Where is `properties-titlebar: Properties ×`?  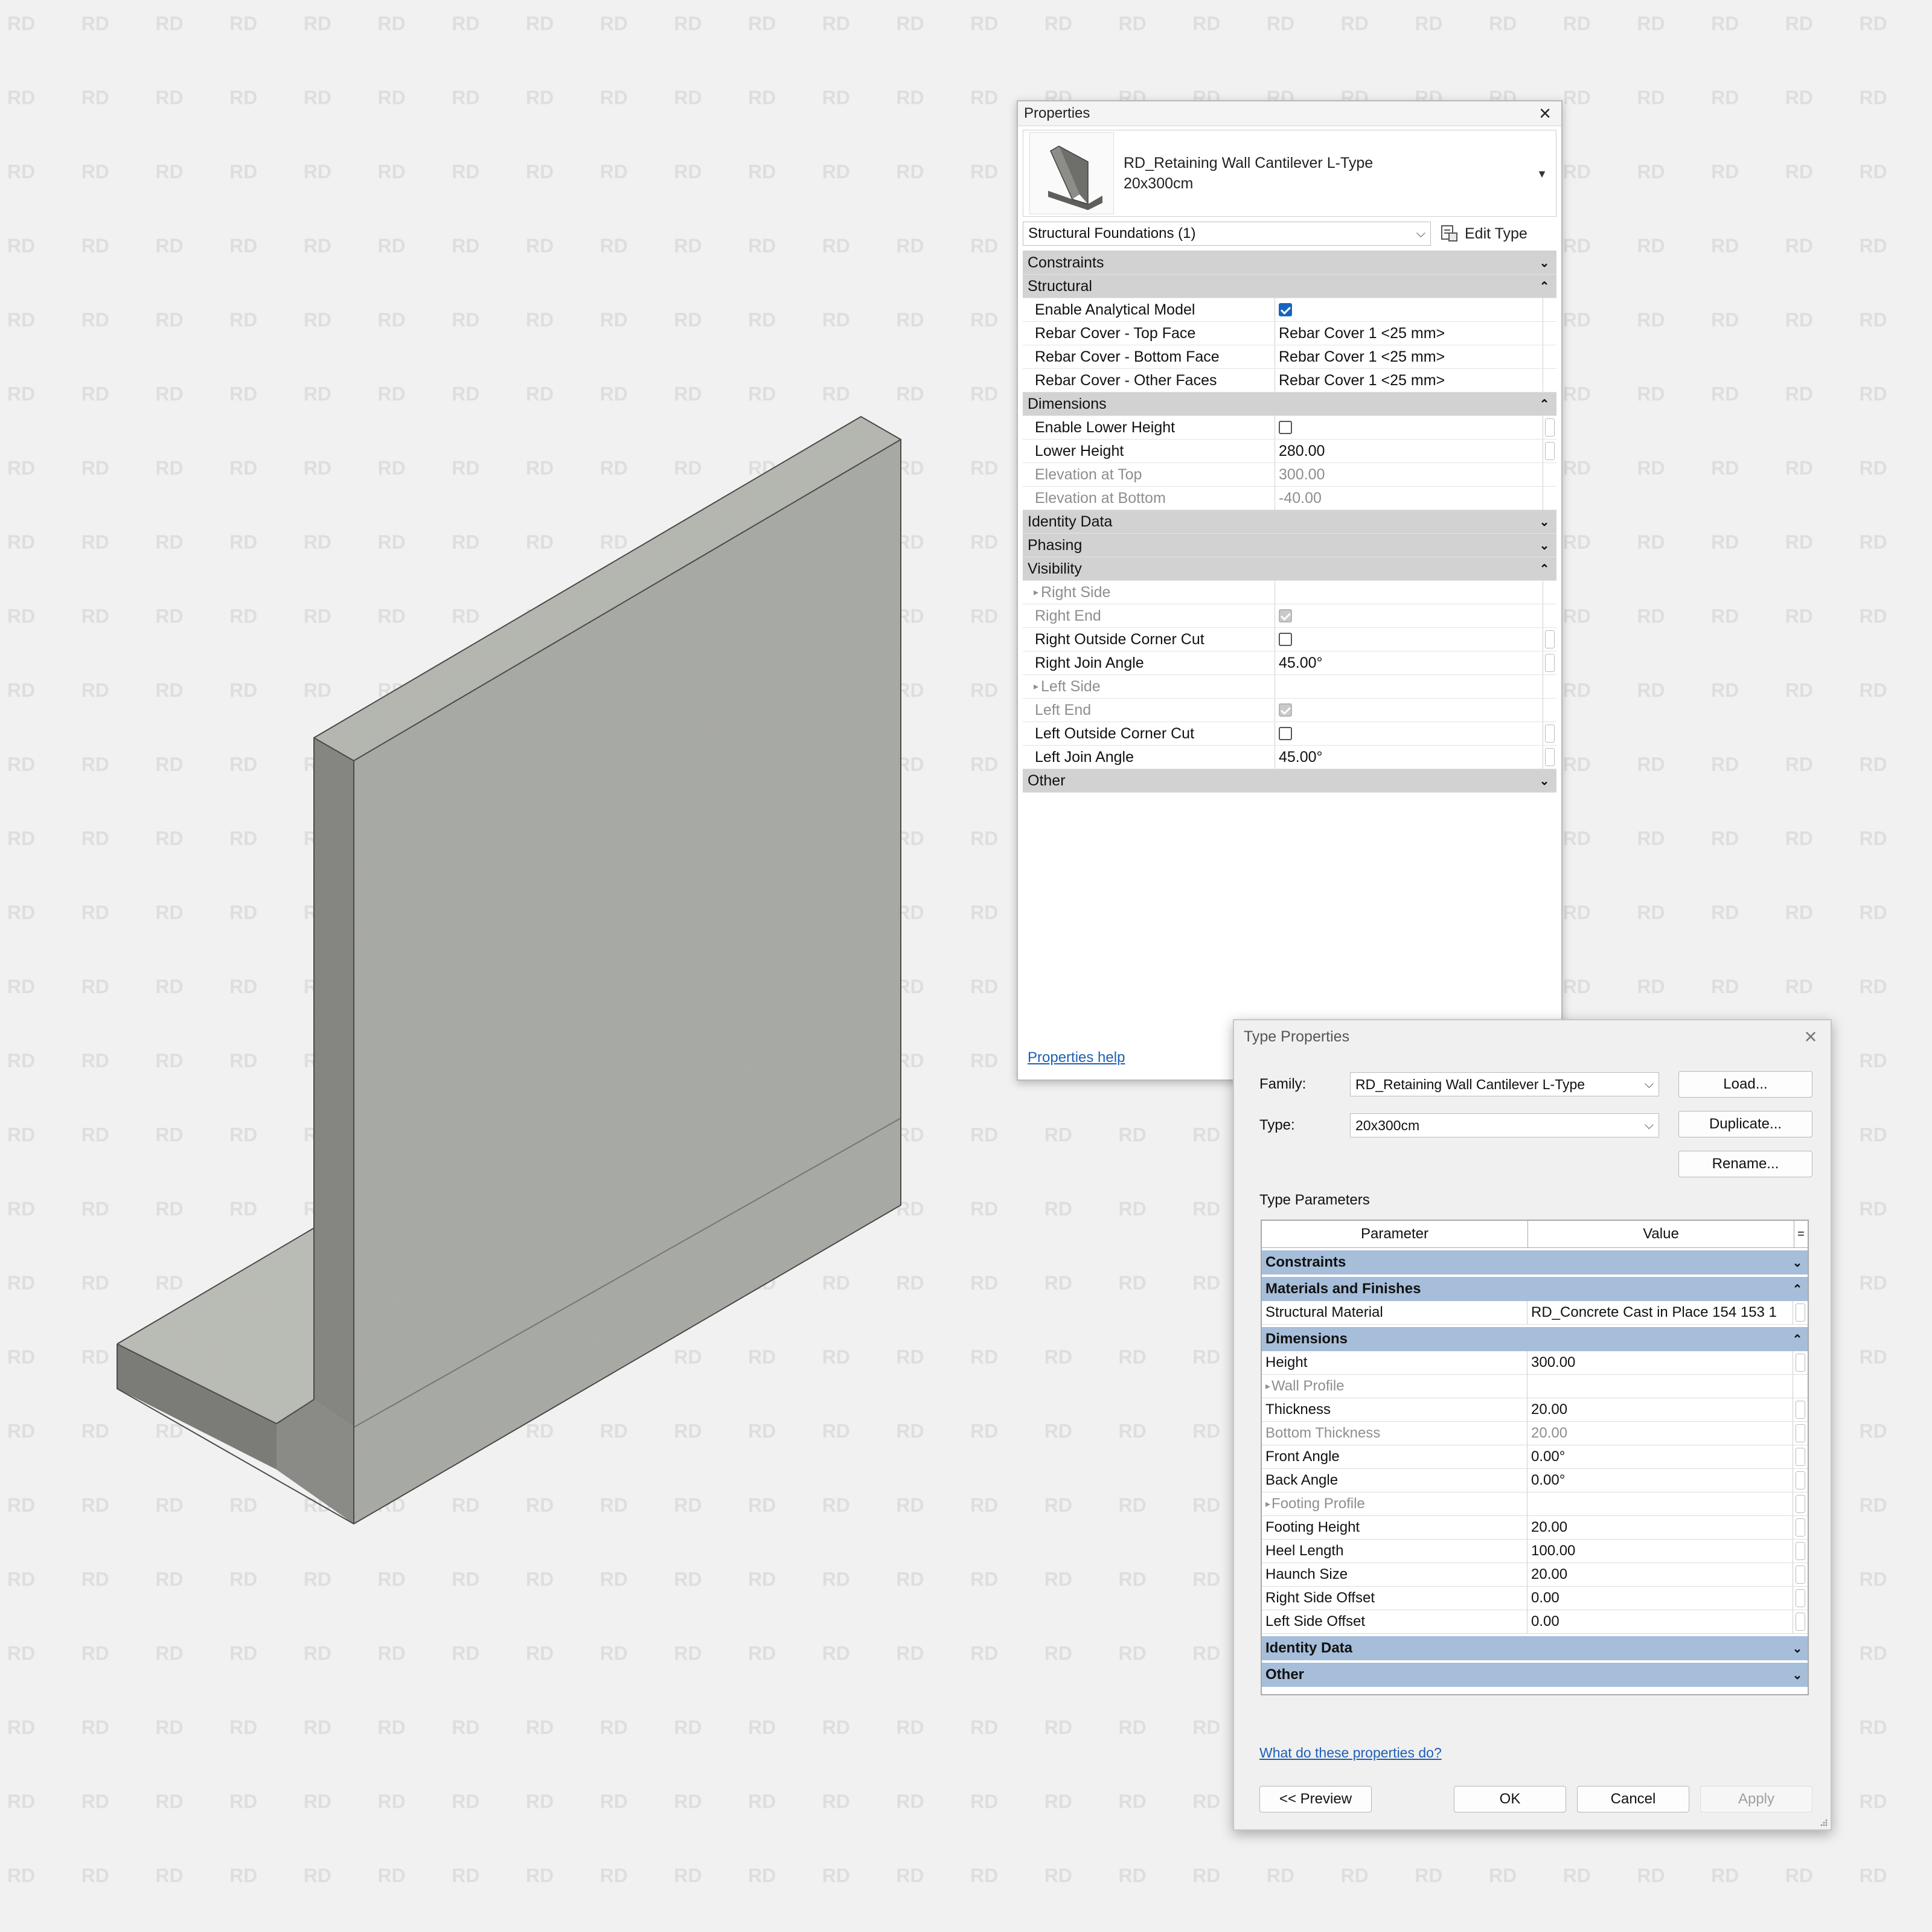
properties-titlebar: Properties × is located at coordinates (1289, 114).